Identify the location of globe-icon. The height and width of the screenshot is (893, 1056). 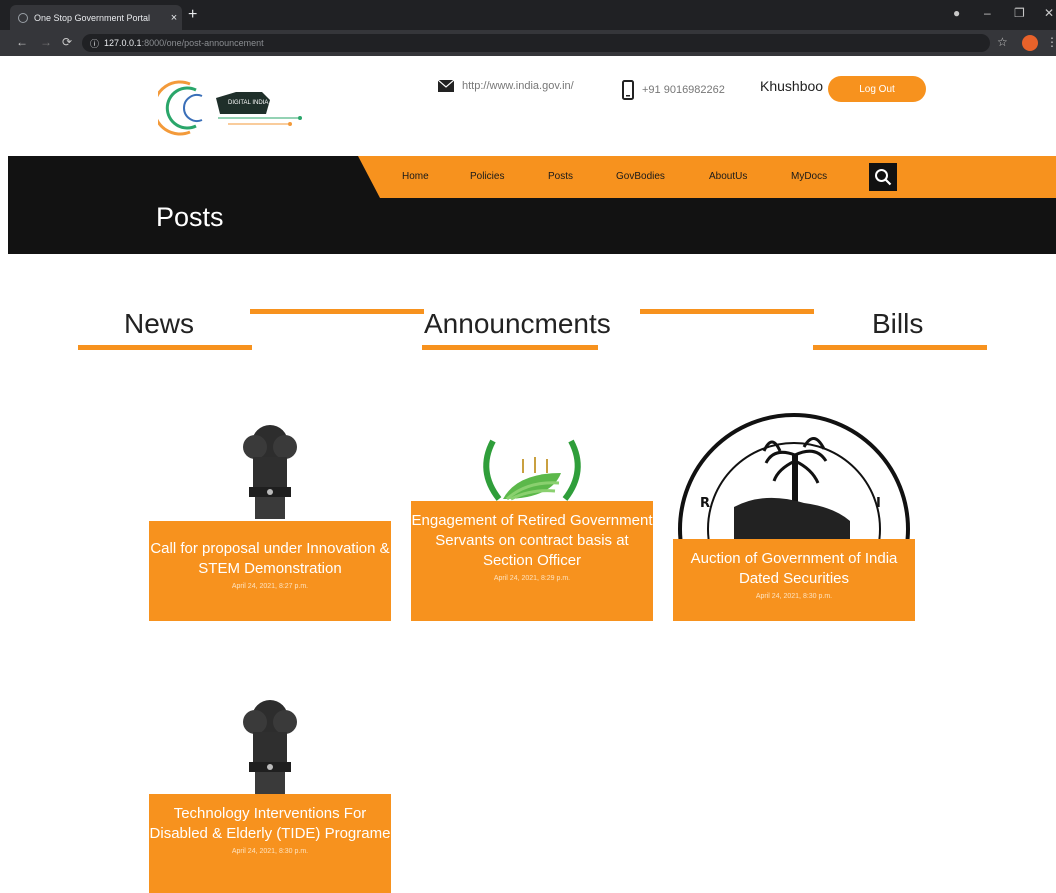
(23, 17).